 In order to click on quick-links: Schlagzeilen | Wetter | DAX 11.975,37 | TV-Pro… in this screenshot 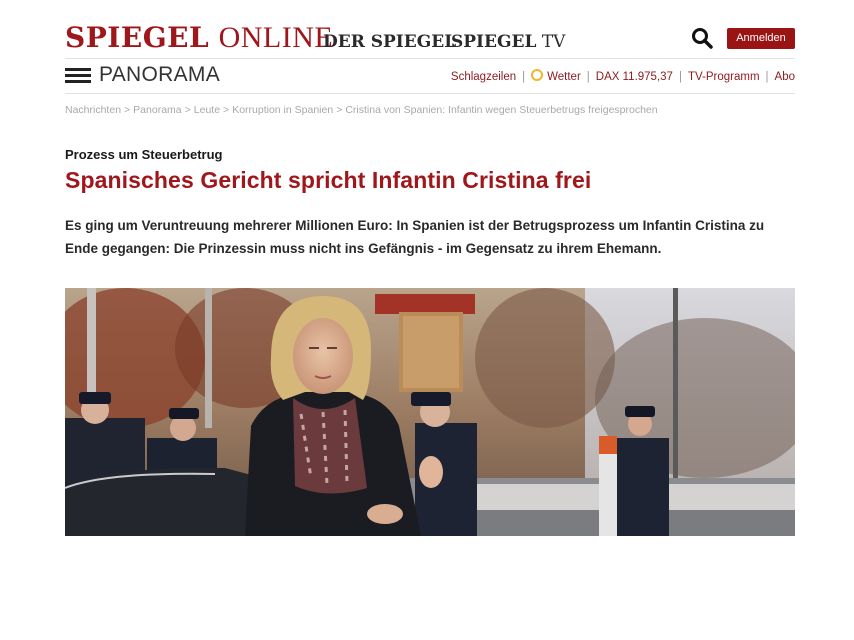, I will do `click(623, 76)`.